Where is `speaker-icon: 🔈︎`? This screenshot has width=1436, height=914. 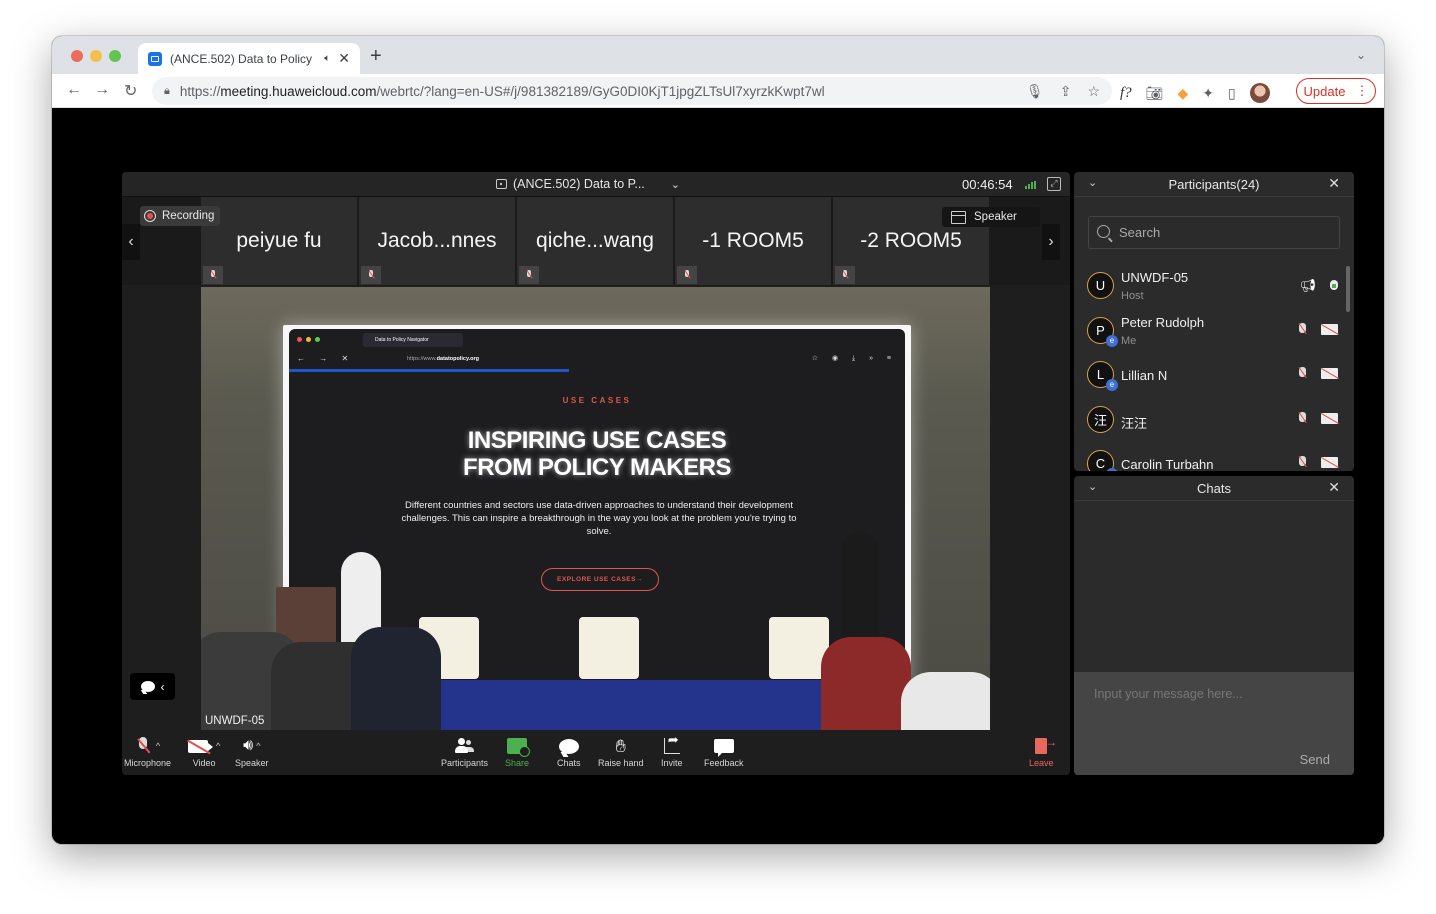 speaker-icon: 🔈︎ is located at coordinates (327, 58).